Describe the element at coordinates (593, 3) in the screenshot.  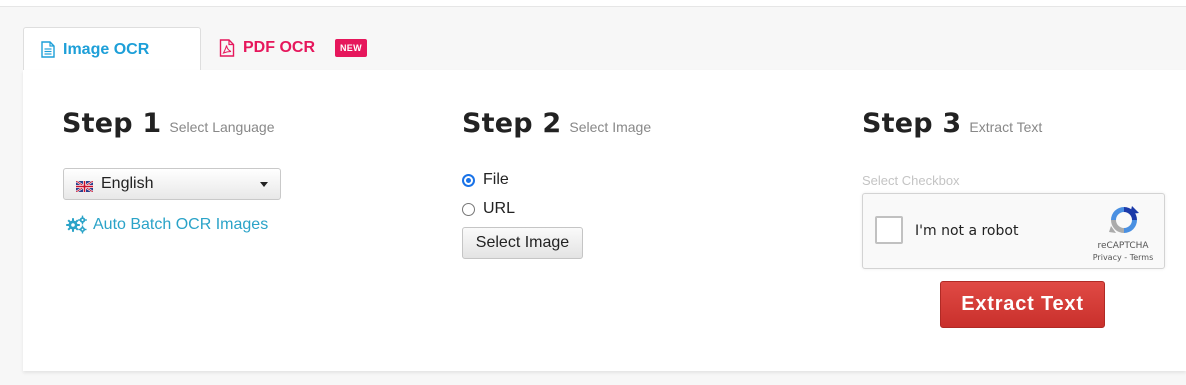
I see `top-strip` at that location.